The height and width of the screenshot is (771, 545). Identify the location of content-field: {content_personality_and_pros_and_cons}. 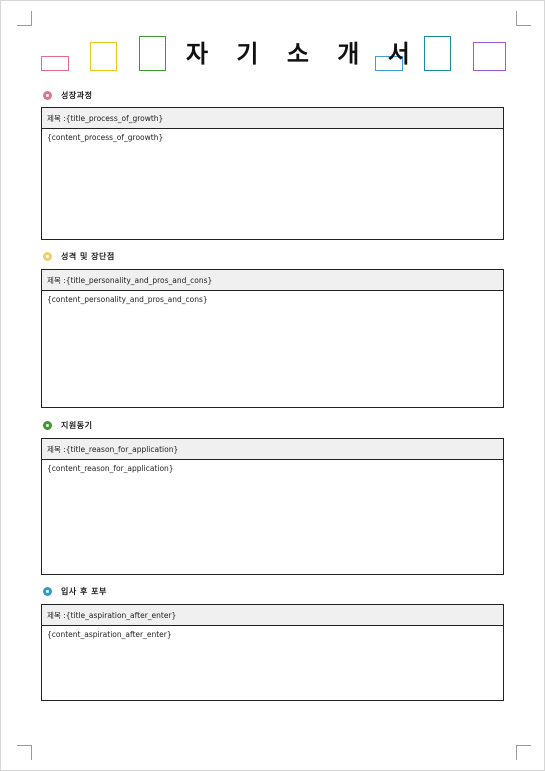
(272, 299).